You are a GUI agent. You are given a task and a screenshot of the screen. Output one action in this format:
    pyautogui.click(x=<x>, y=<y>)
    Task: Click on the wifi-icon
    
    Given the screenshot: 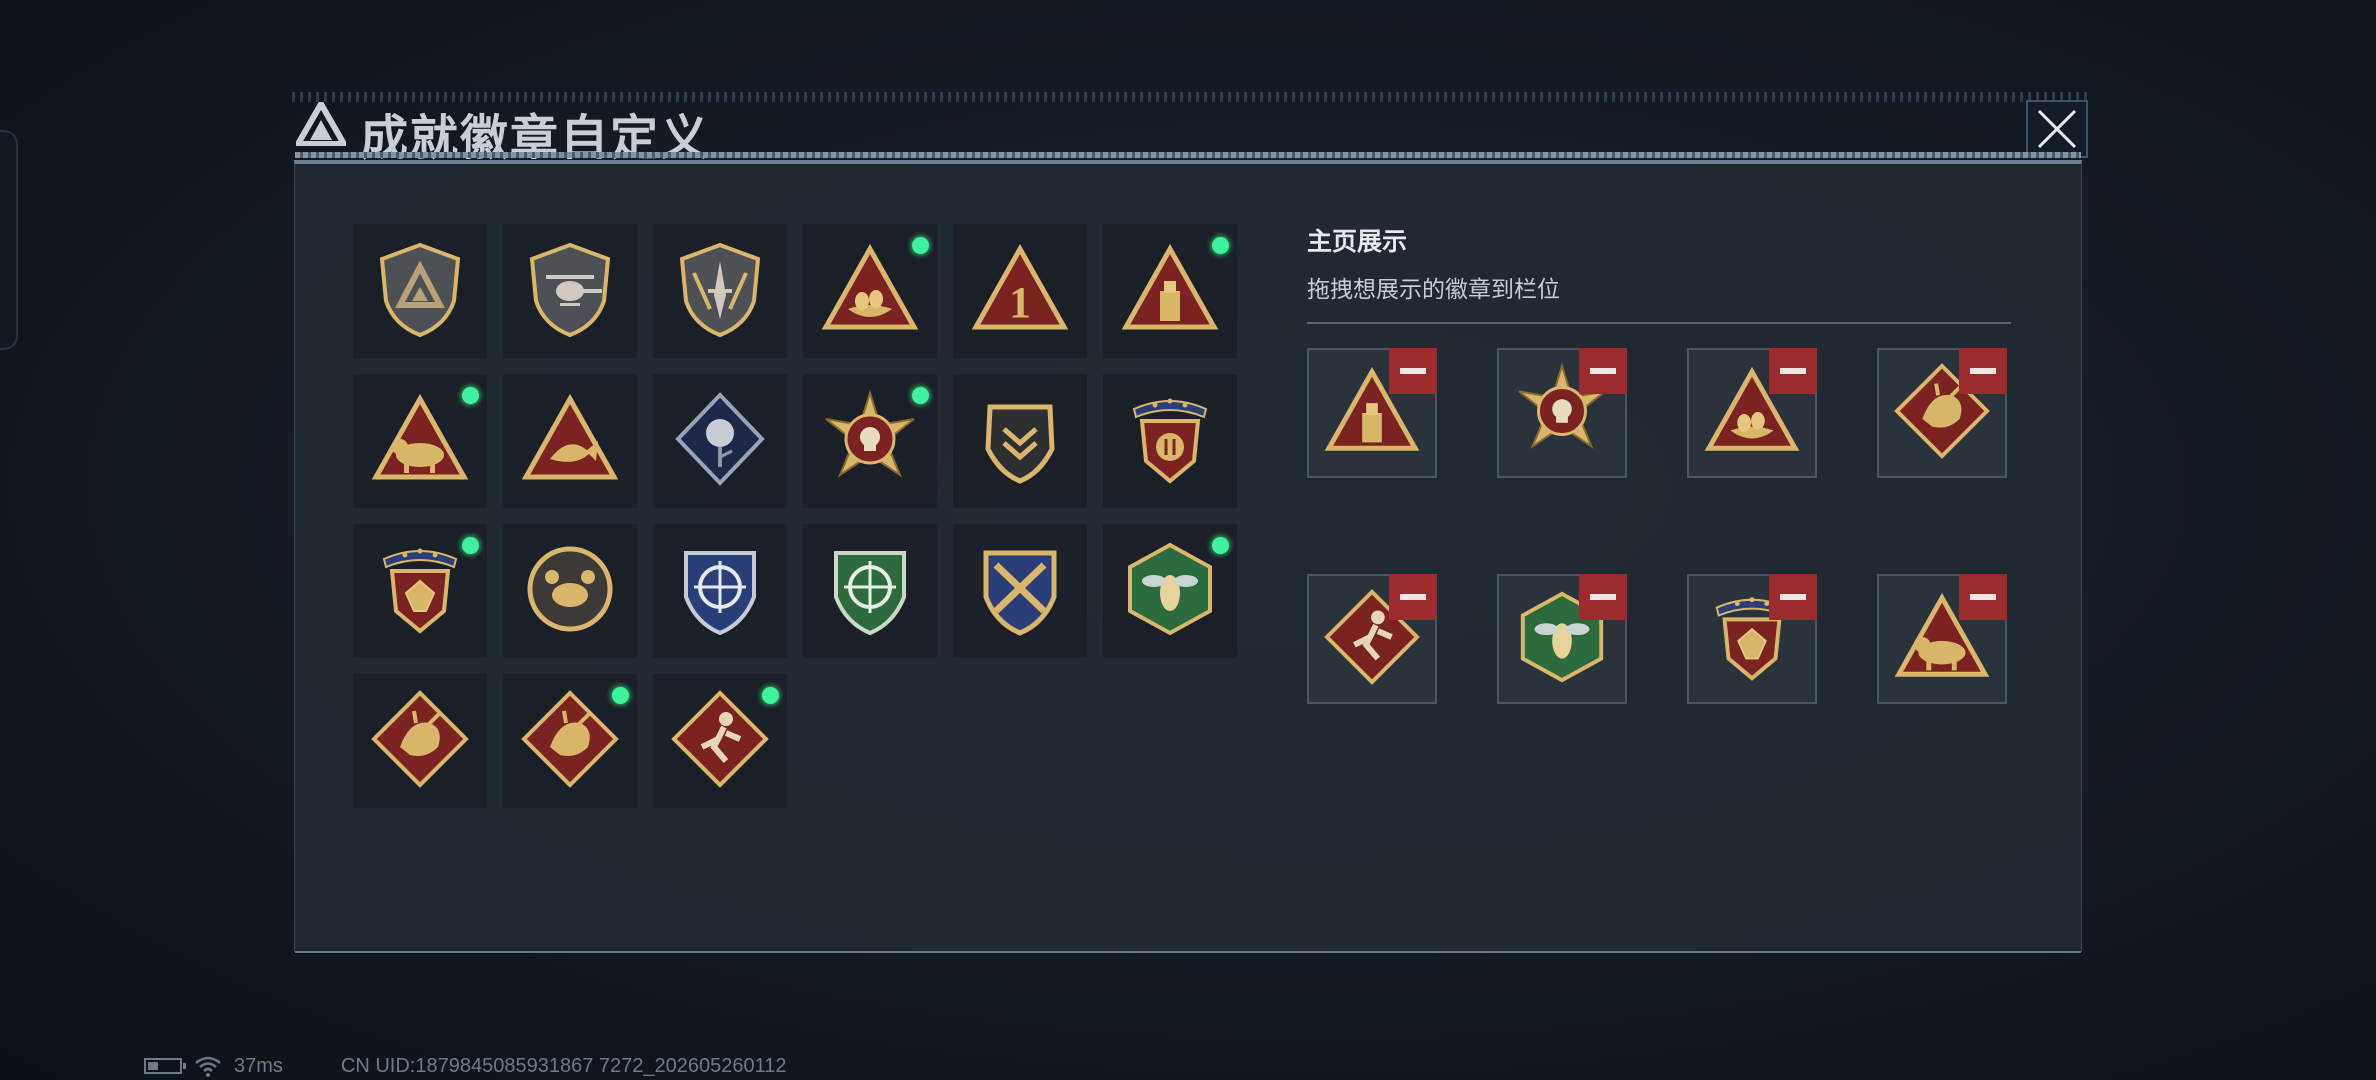 What is the action you would take?
    pyautogui.click(x=208, y=1066)
    